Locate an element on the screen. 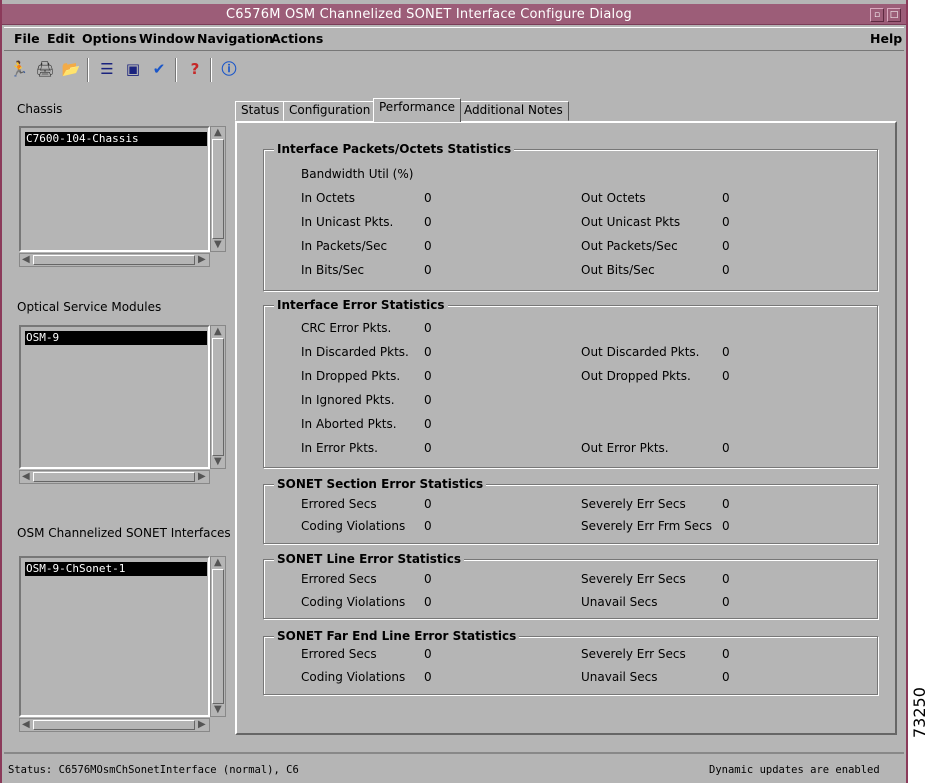 This screenshot has width=931, height=783. list-item: OSM-9-ChSonet-1 is located at coordinates (116, 569).